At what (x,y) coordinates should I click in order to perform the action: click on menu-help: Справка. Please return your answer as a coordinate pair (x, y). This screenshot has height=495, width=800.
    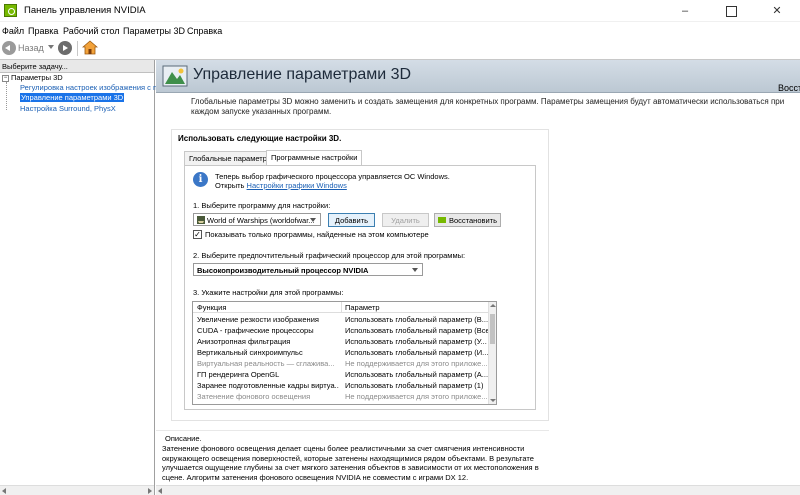
    Looking at the image, I should click on (206, 30).